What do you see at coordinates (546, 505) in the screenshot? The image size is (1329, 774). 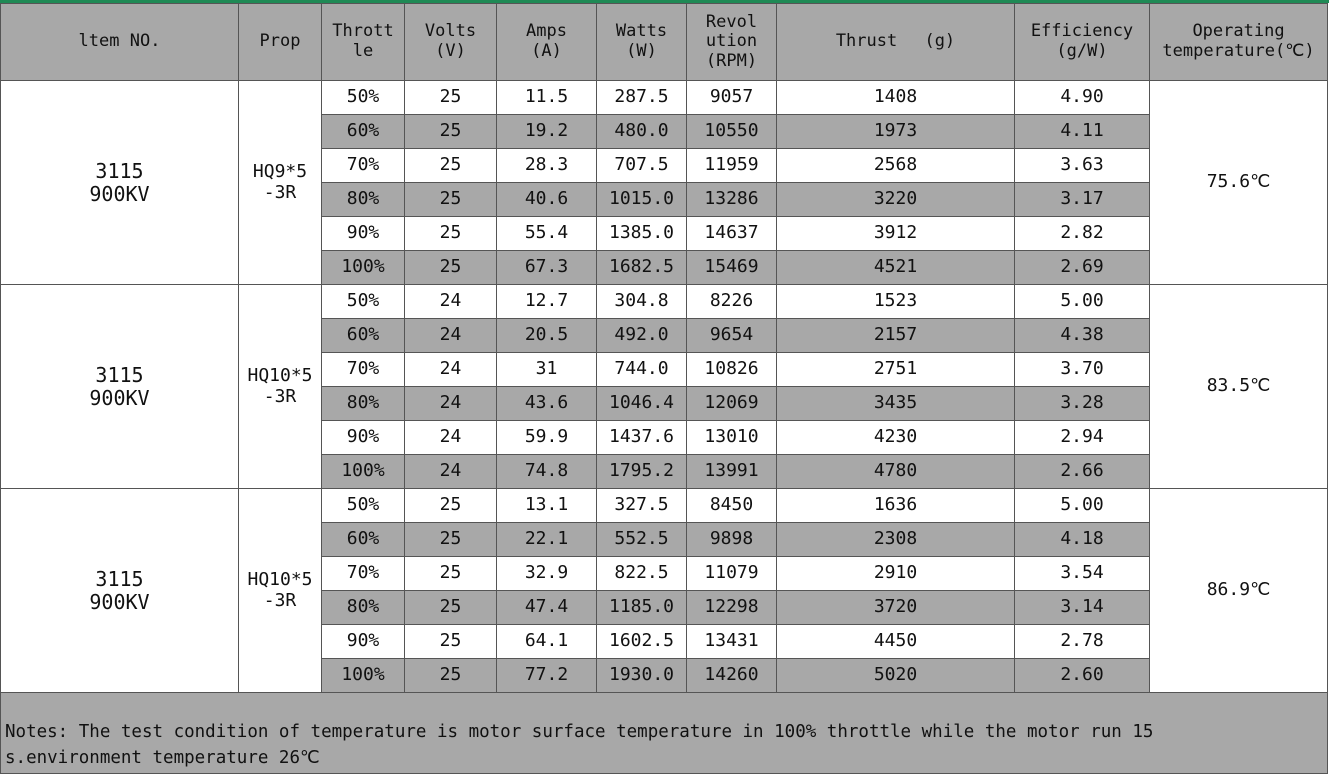 I see `amps-cell: 13.1` at bounding box center [546, 505].